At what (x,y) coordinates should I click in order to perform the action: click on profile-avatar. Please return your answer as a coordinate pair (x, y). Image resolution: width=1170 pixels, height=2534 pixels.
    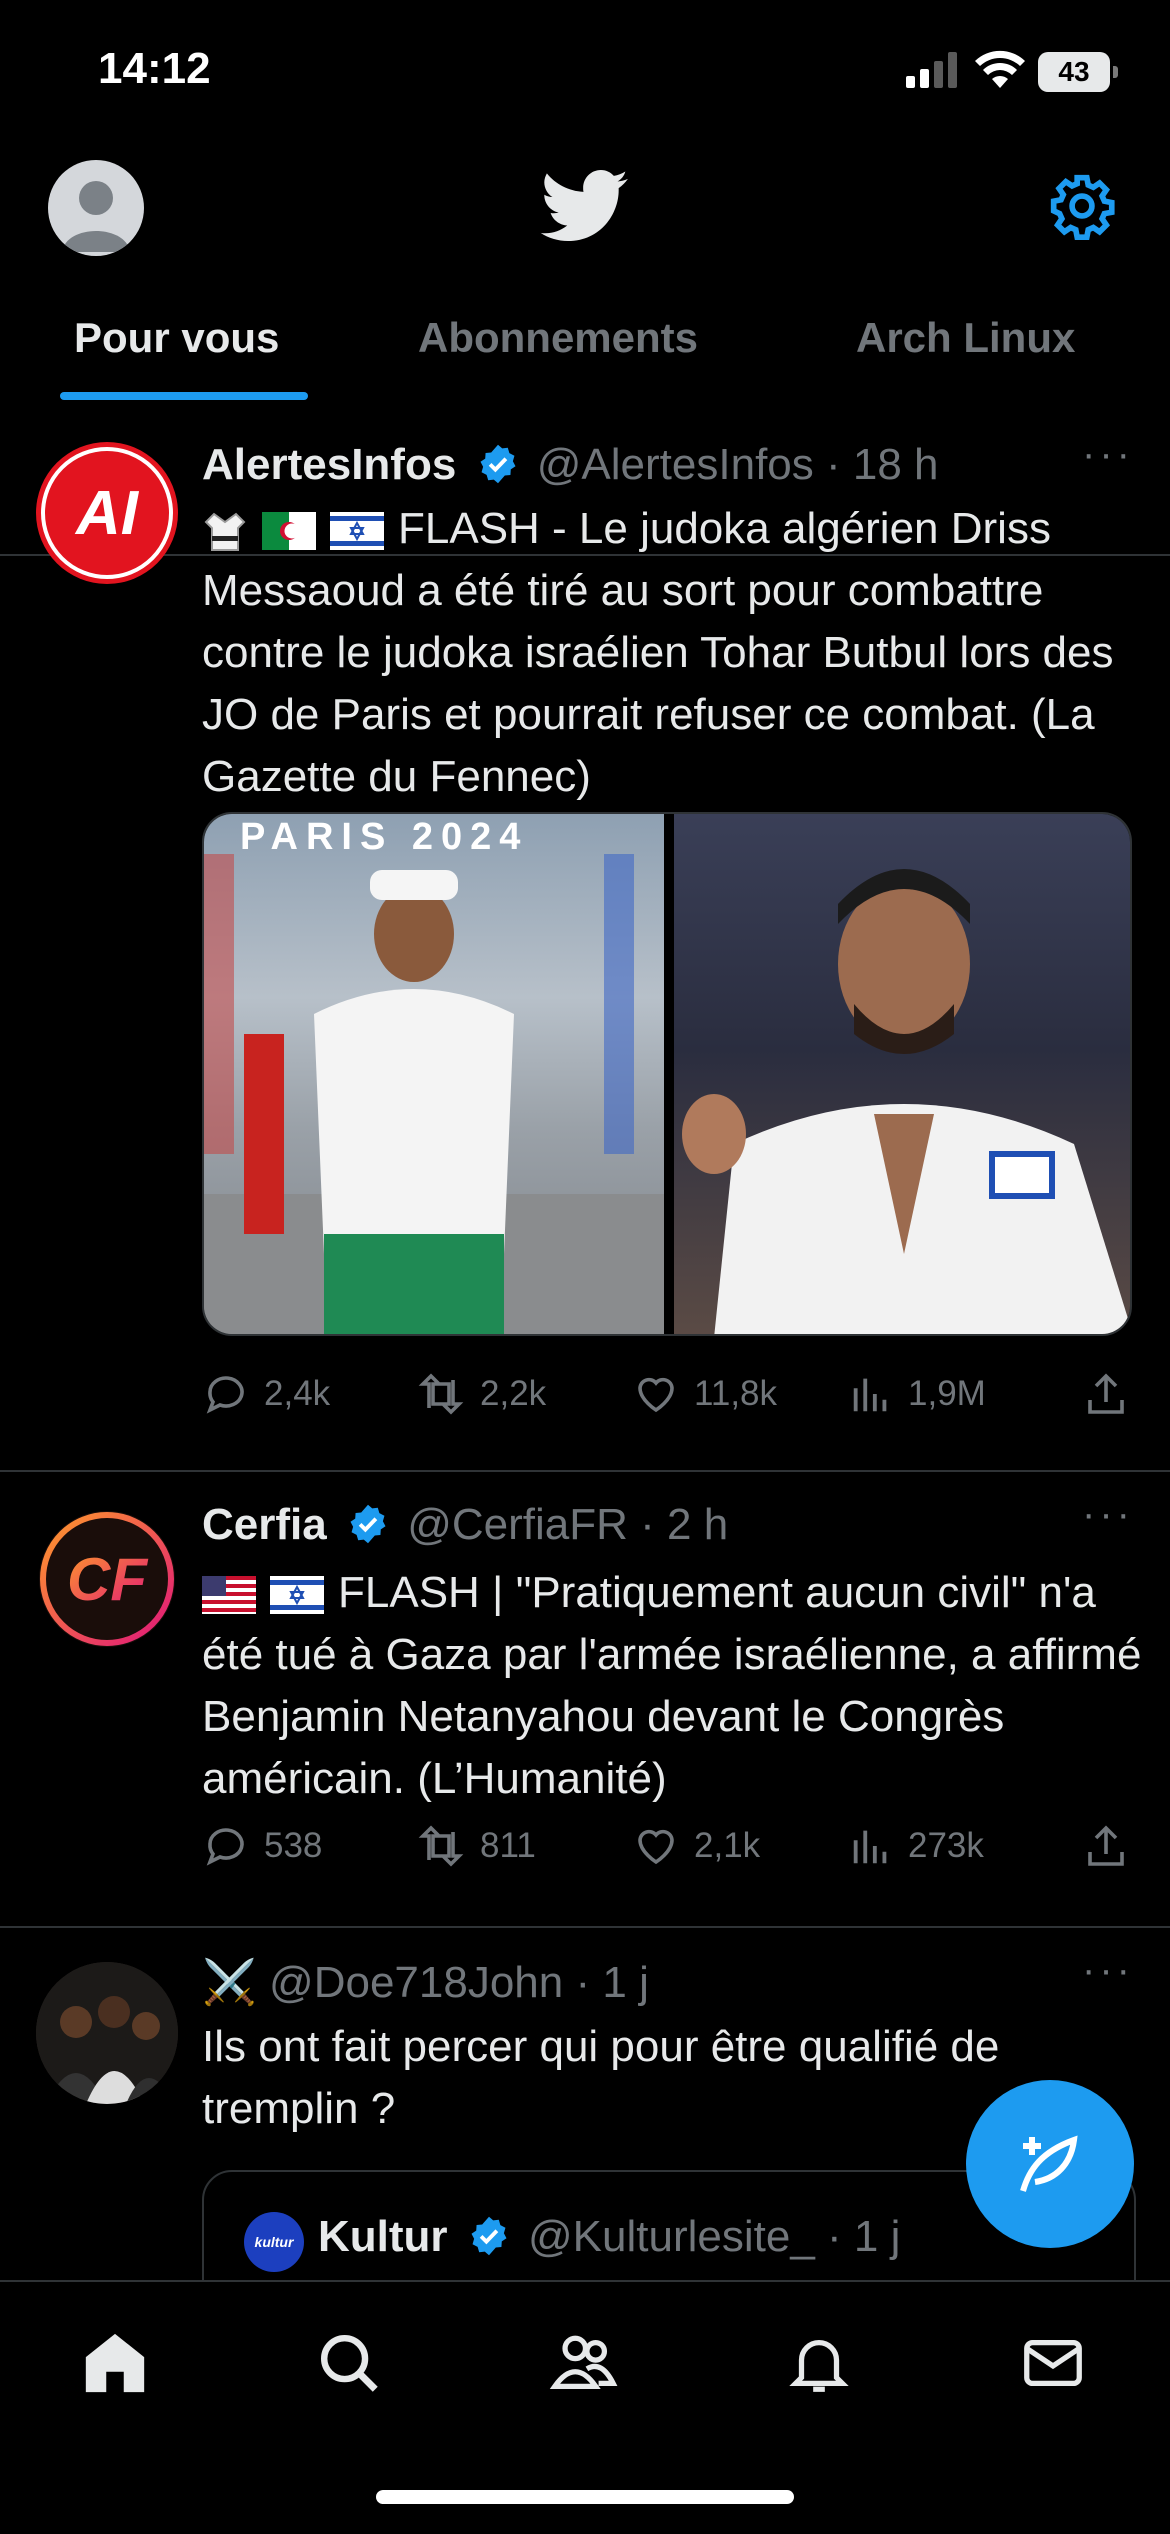
    Looking at the image, I should click on (96, 208).